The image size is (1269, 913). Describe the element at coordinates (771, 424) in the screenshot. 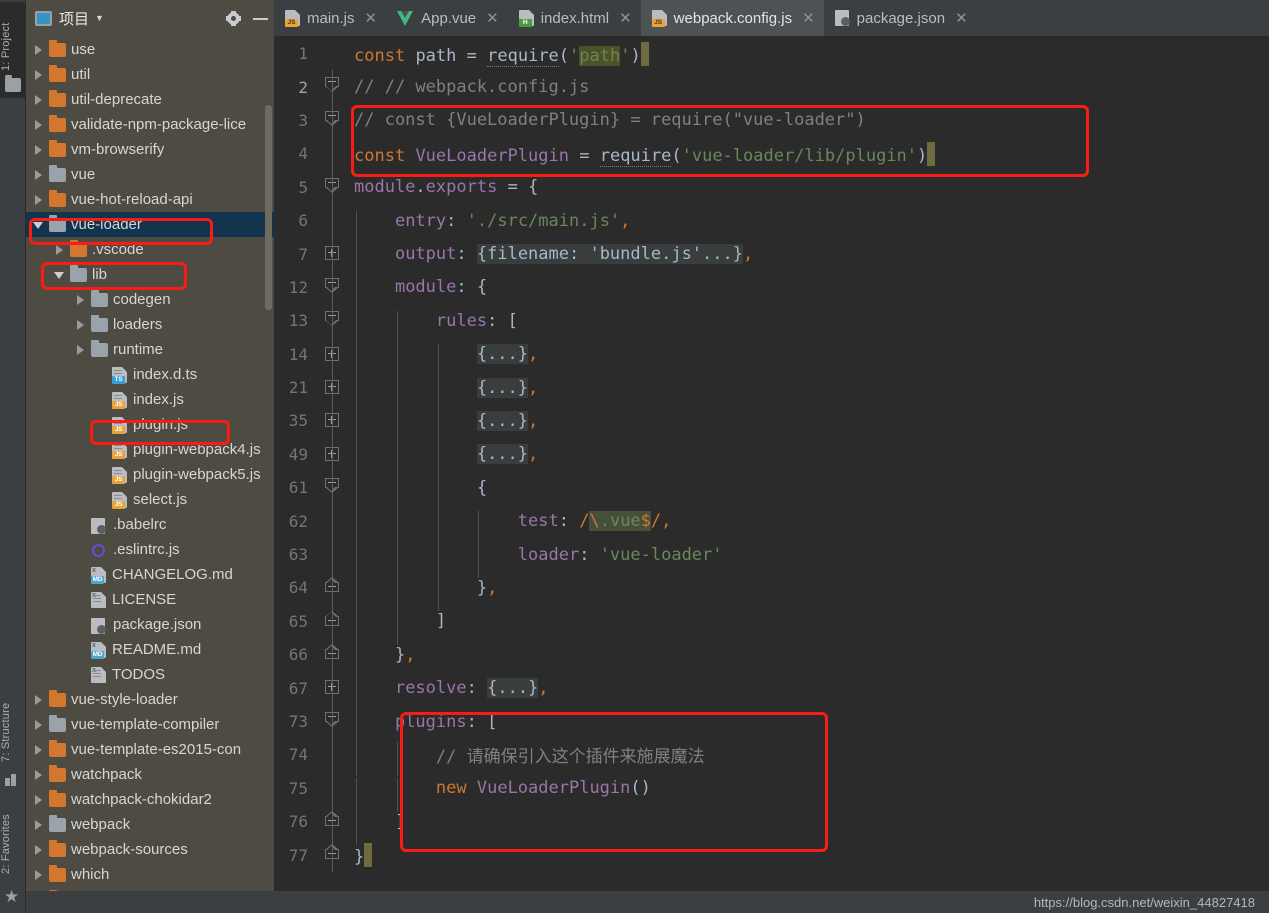

I see `code-line: 35 {...},` at that location.